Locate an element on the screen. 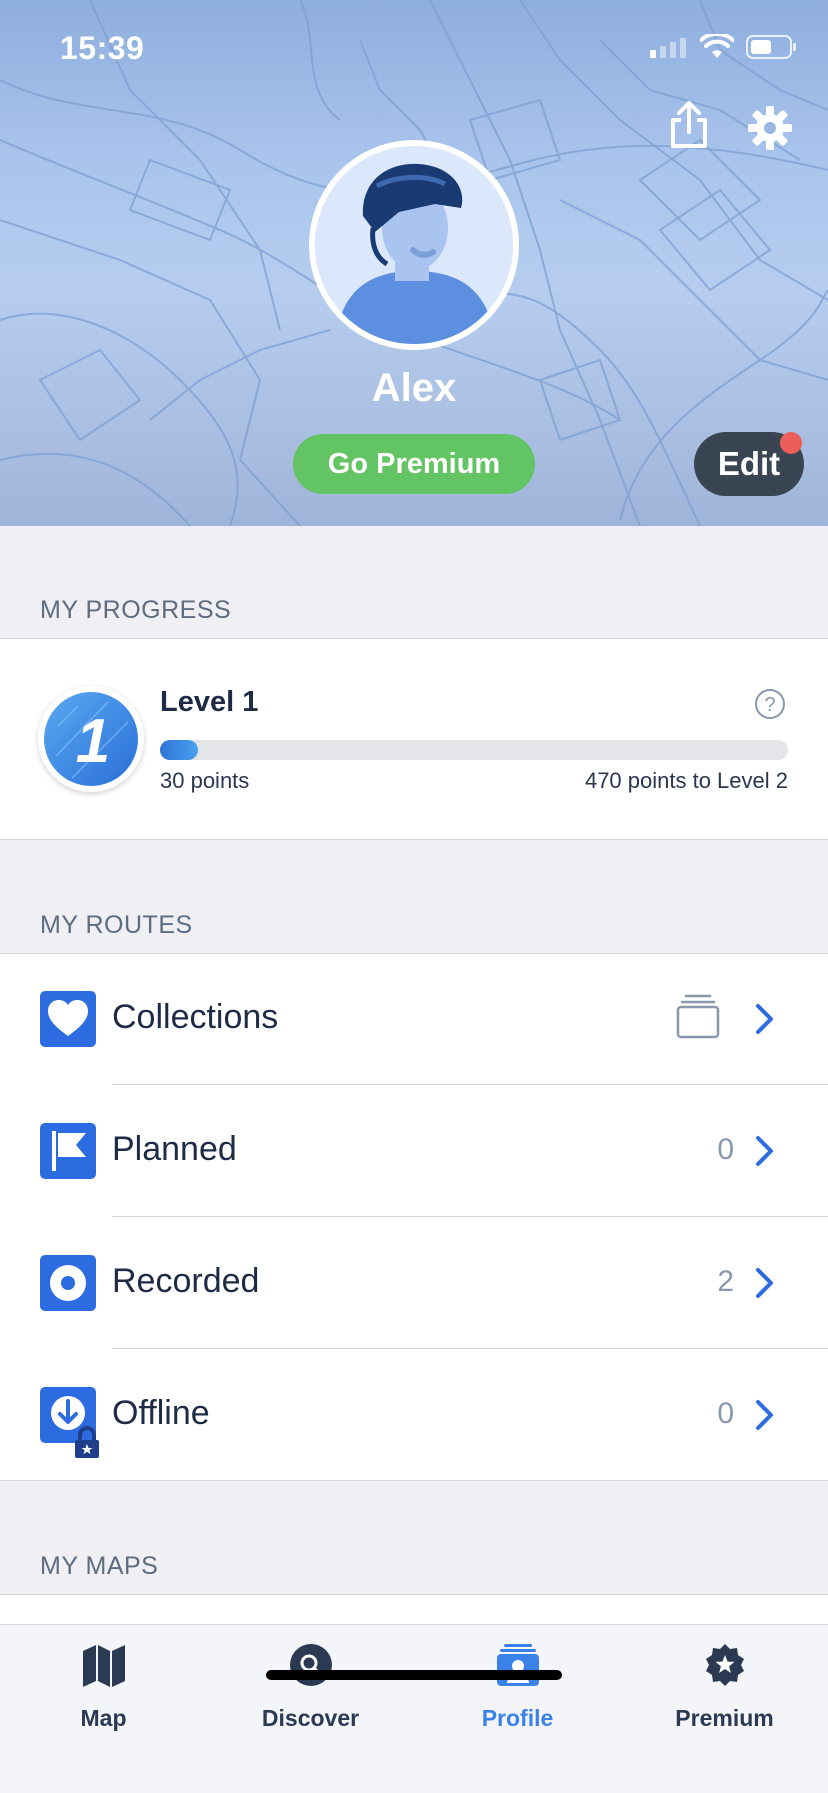  level-badge: 1 is located at coordinates (91, 739).